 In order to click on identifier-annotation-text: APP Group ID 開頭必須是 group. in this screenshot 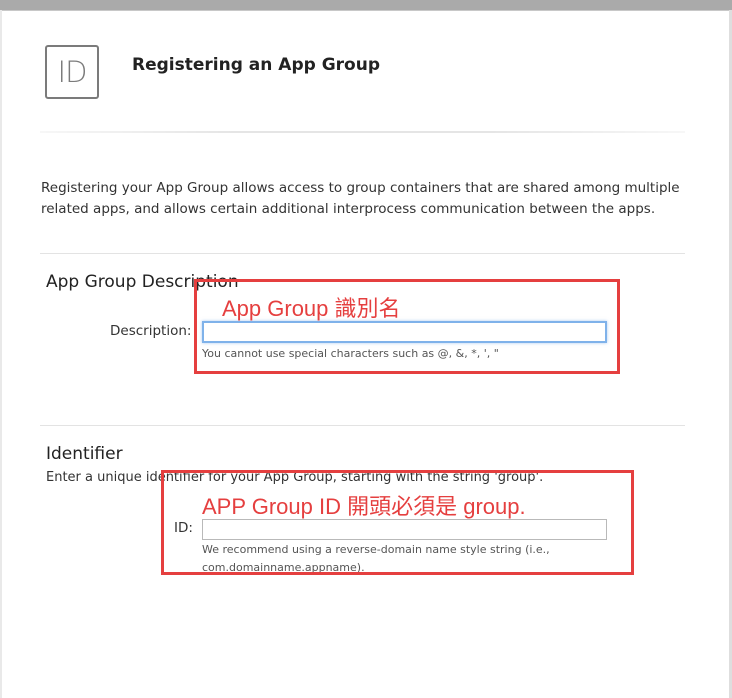, I will do `click(364, 506)`.